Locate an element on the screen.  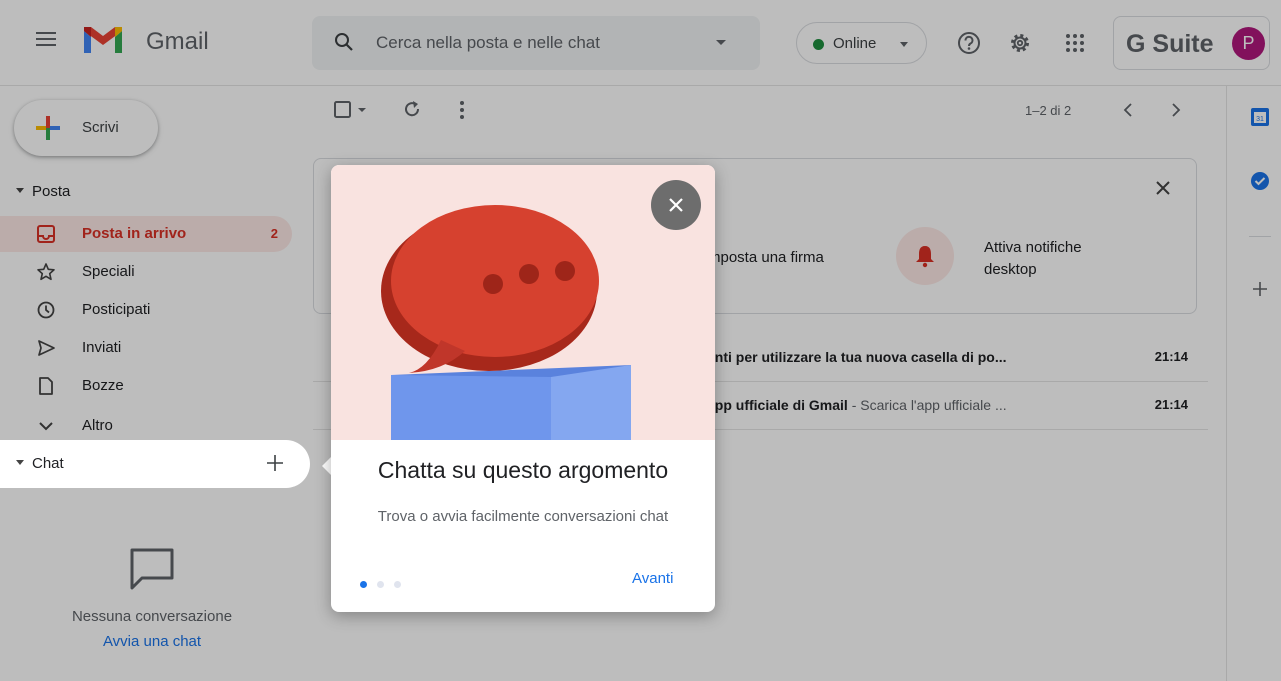
close-popup-button is located at coordinates (676, 205).